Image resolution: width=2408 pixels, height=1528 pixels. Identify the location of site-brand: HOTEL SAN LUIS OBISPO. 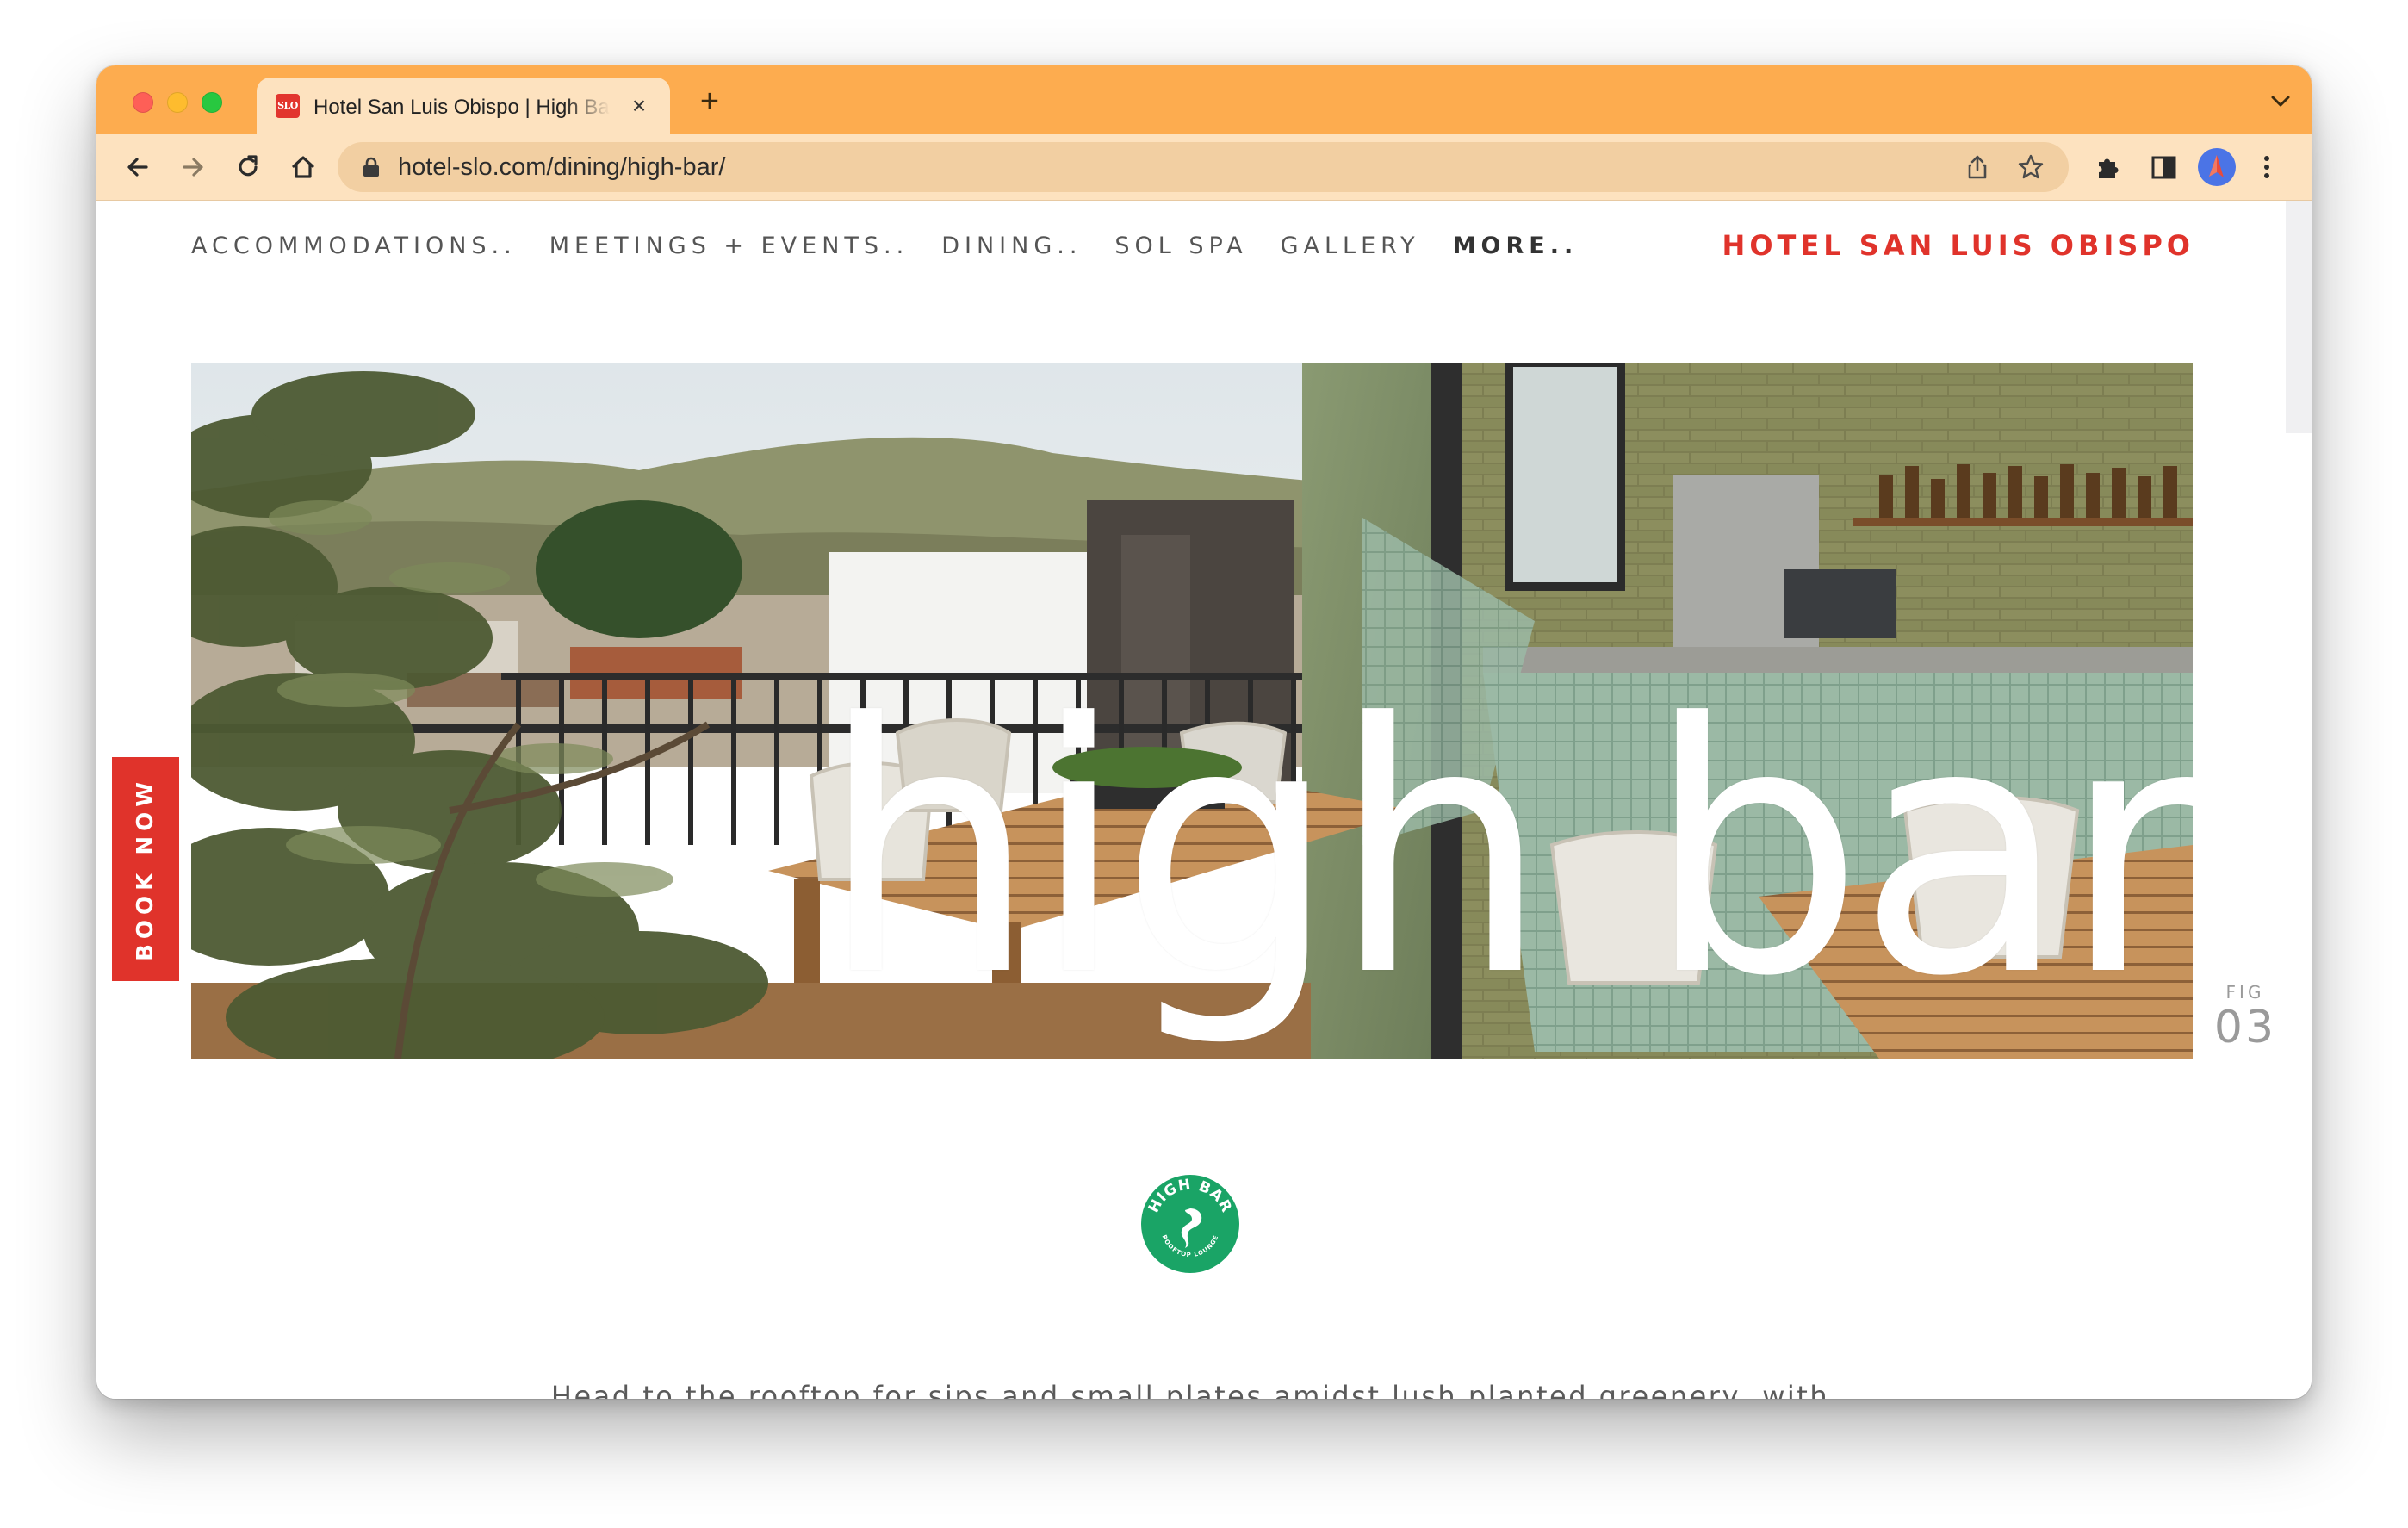
(1958, 245).